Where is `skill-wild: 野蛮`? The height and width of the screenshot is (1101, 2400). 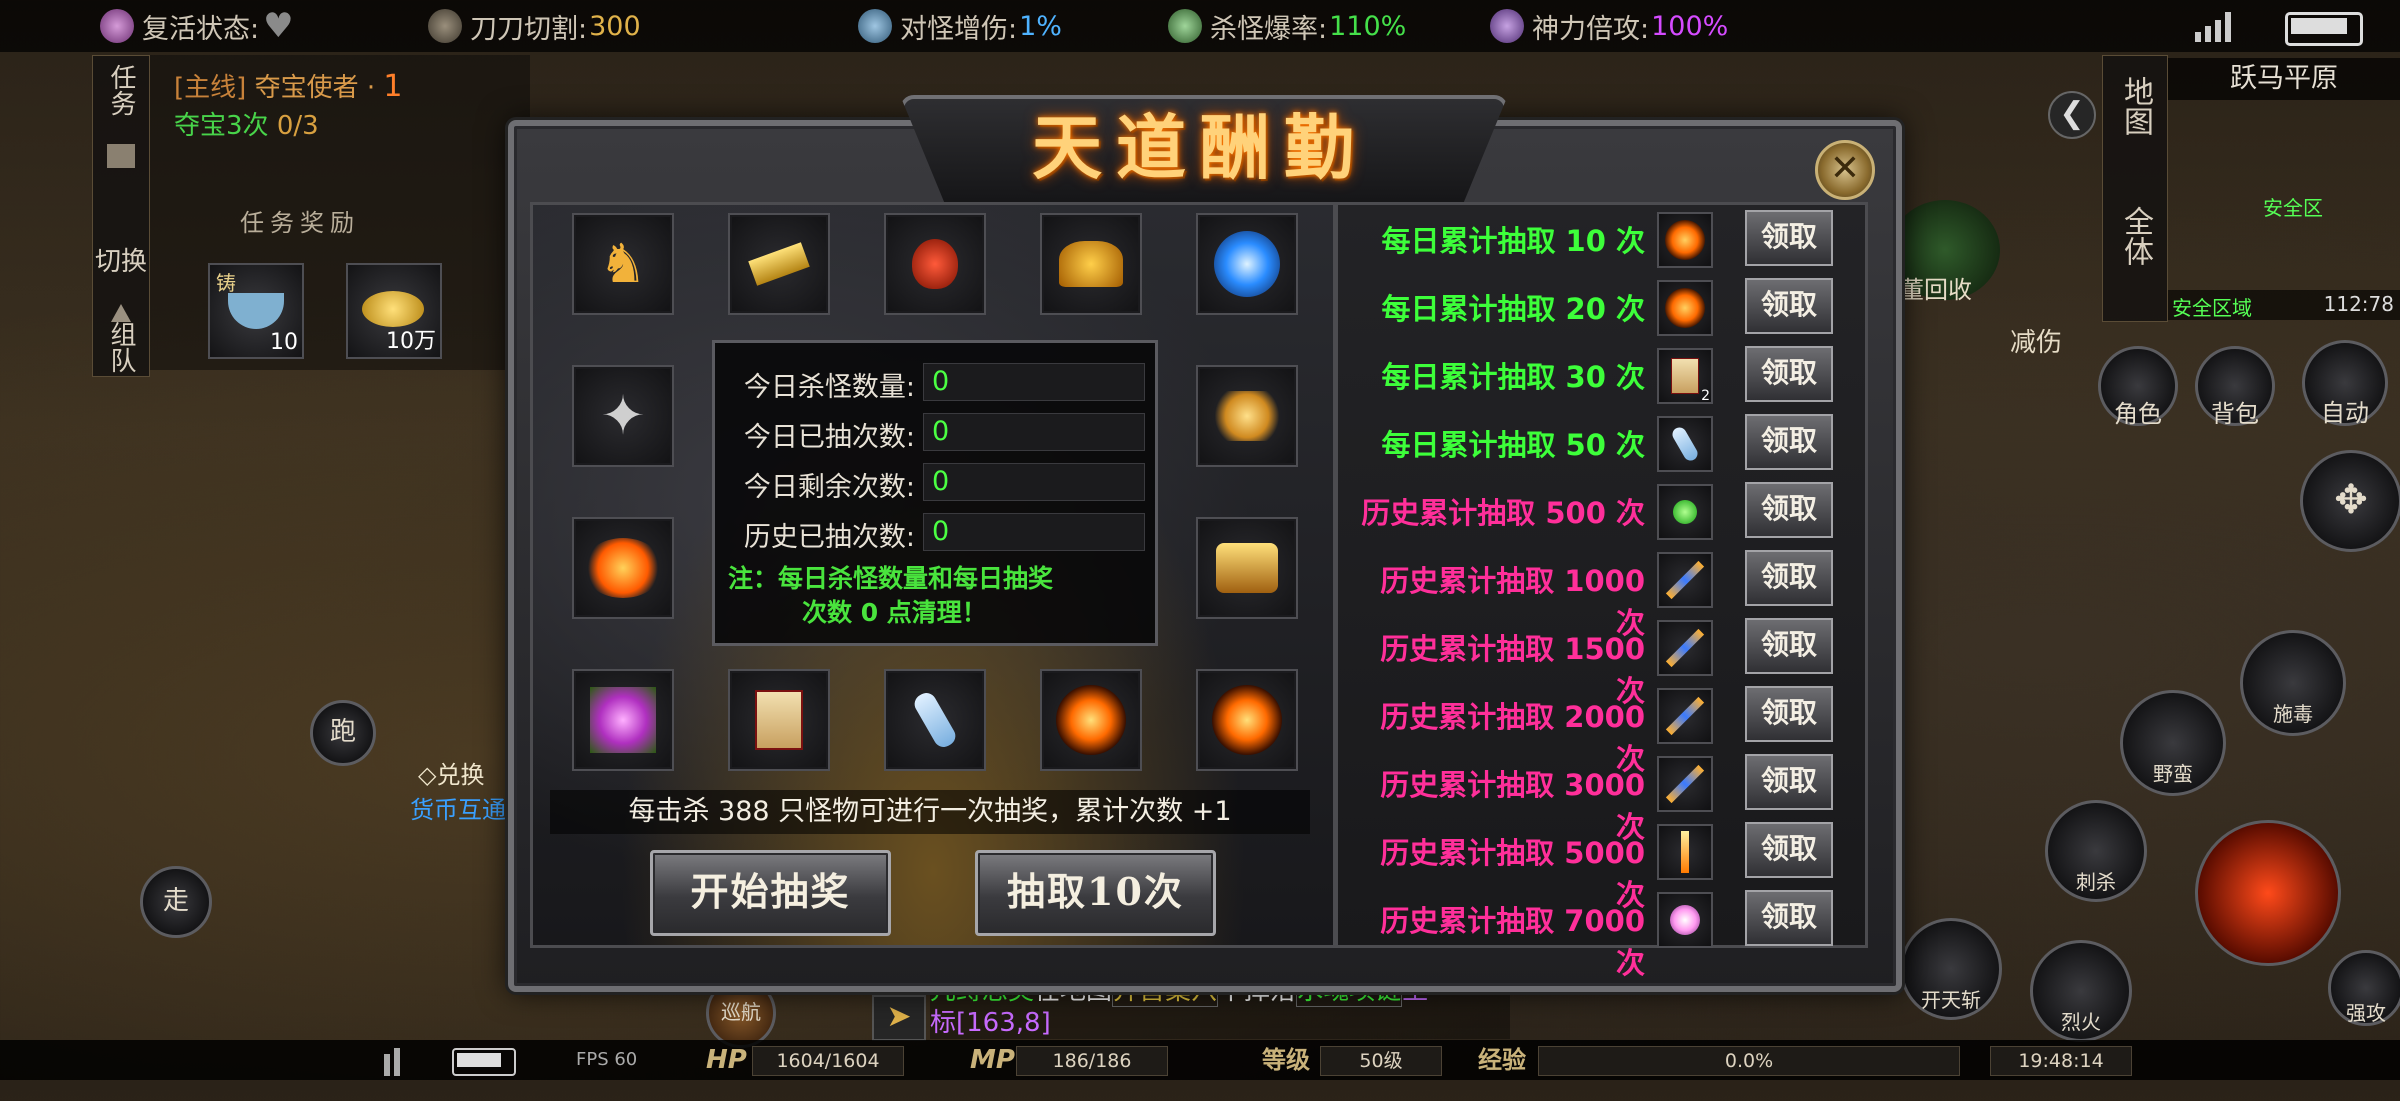
skill-wild: 野蛮 is located at coordinates (2173, 743).